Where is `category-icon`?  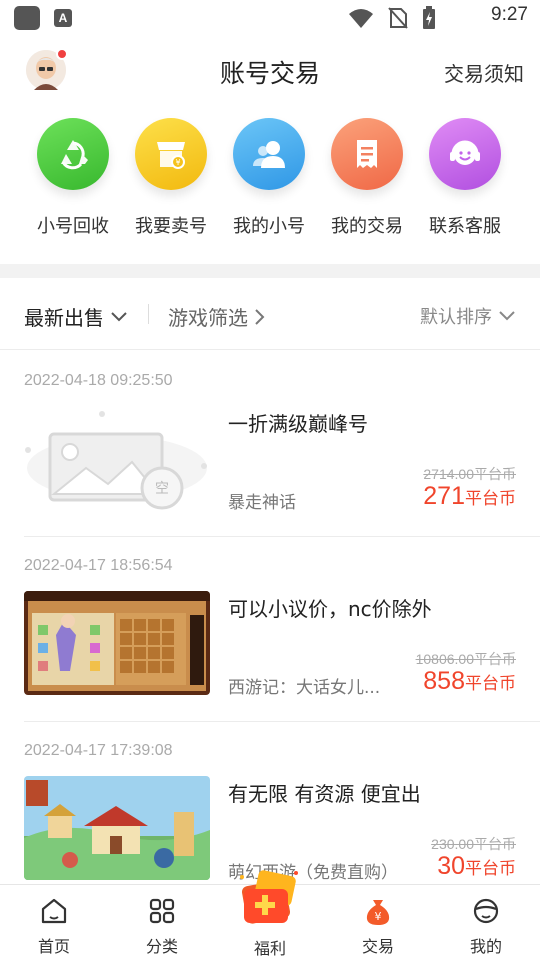 category-icon is located at coordinates (162, 911).